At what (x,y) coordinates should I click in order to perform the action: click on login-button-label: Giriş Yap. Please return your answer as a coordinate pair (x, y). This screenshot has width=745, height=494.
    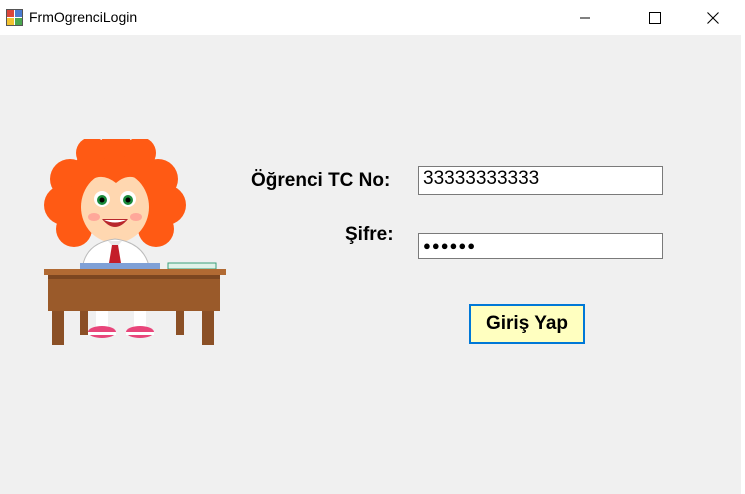
    Looking at the image, I should click on (527, 323).